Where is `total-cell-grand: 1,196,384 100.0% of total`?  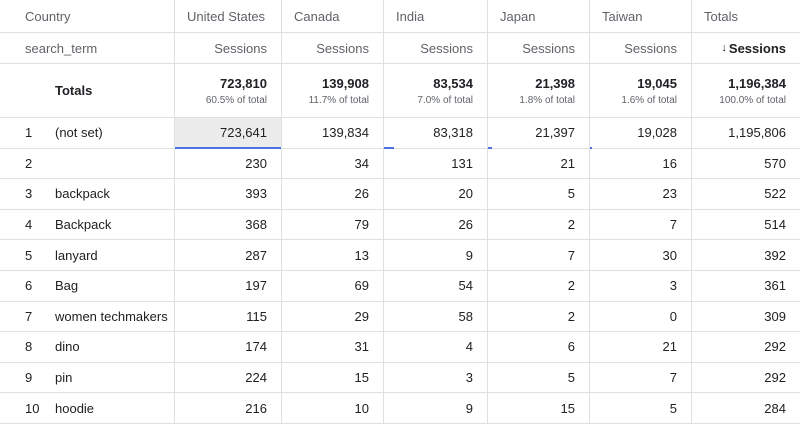
total-cell-grand: 1,196,384 100.0% of total is located at coordinates (745, 90).